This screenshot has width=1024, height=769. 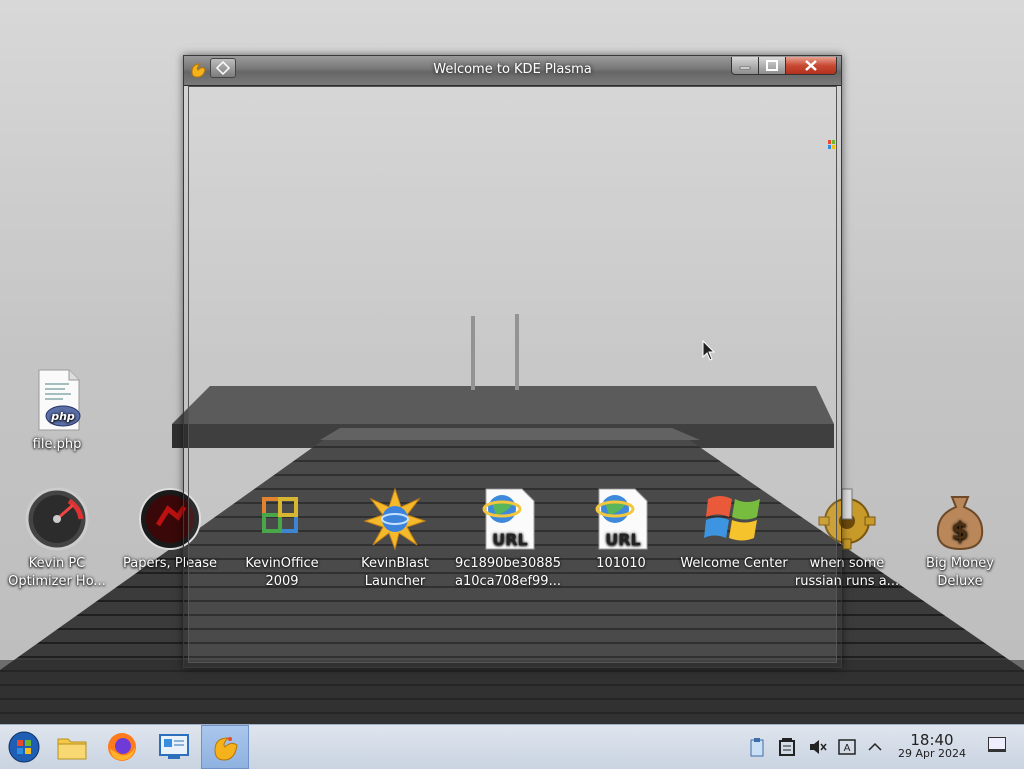 I want to click on close-button, so click(x=811, y=66).